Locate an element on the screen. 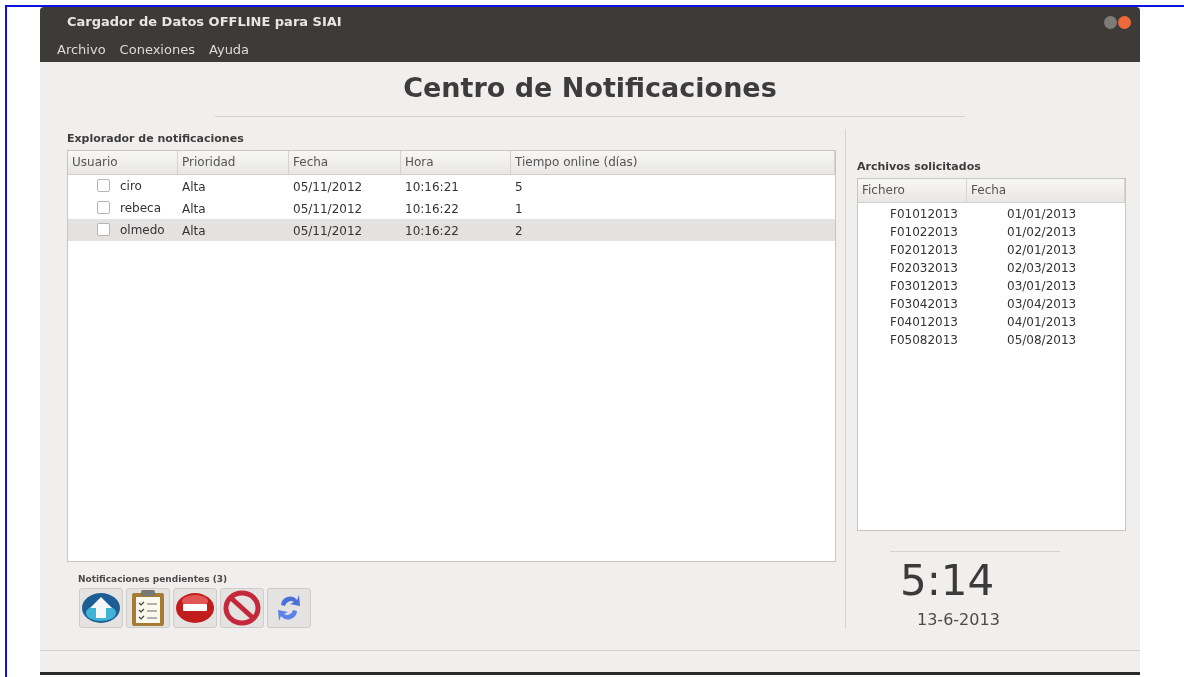 The height and width of the screenshot is (677, 1184). table-cell-text: F05082013 is located at coordinates (924, 340).